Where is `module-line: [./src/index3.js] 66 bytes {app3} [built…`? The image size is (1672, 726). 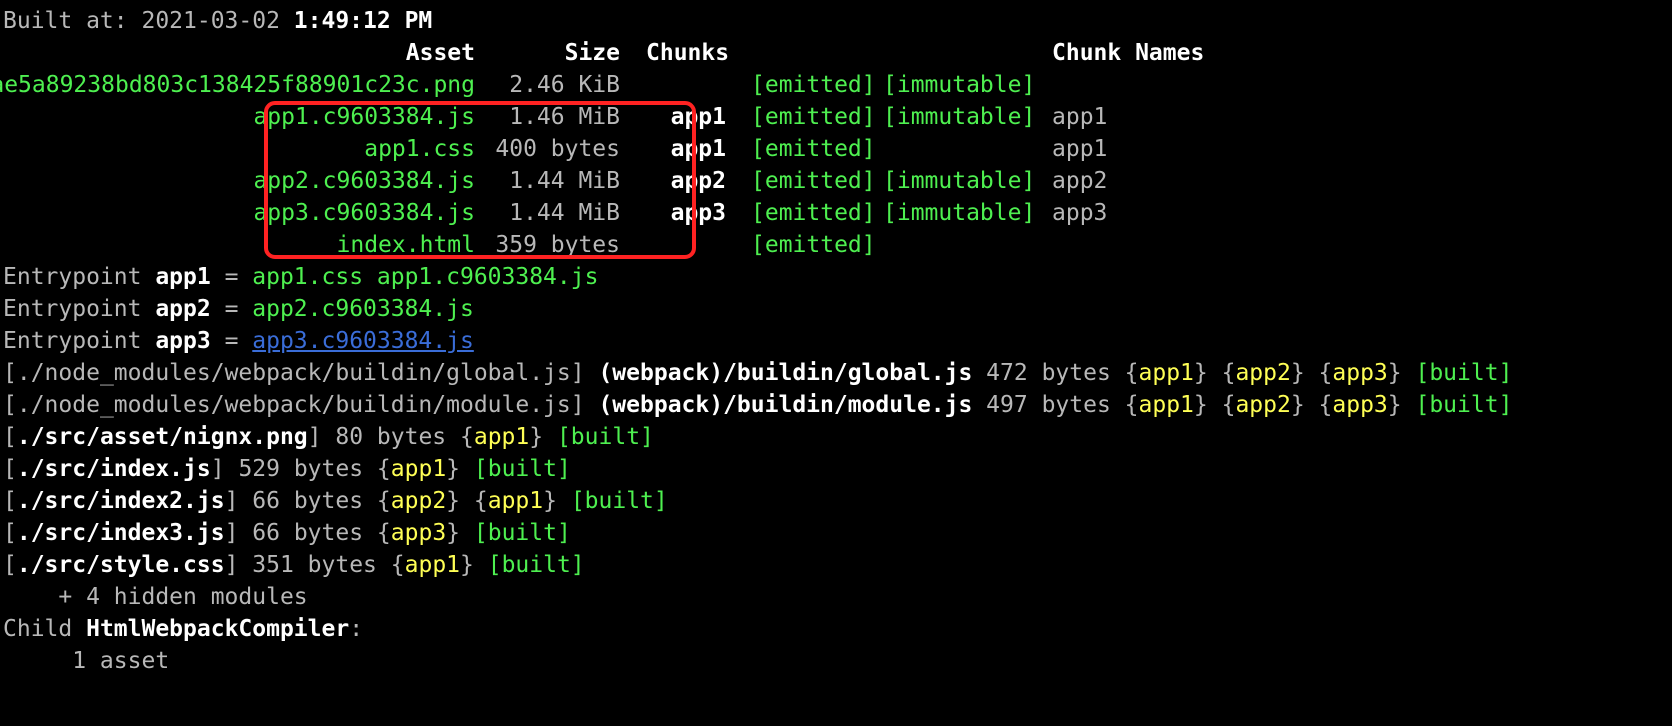 module-line: [./src/index3.js] 66 bytes {app3} [built… is located at coordinates (287, 533).